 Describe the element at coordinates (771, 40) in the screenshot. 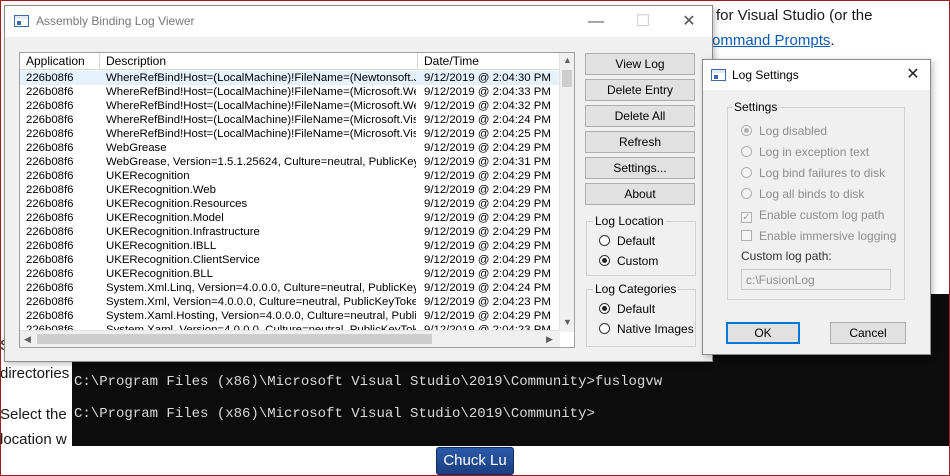

I see `web-link-text: ommand Prompts` at that location.